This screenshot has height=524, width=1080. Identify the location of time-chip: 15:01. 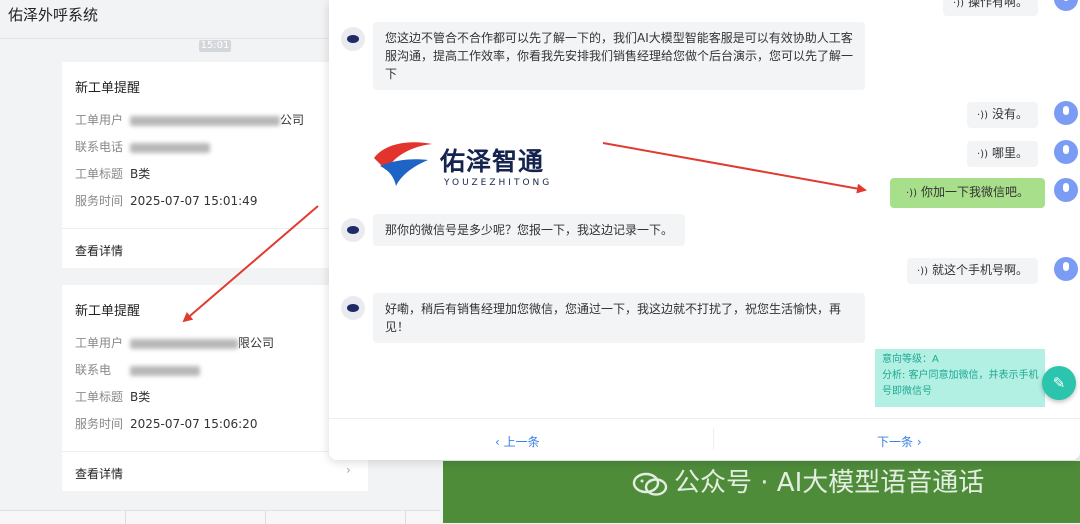
(215, 46).